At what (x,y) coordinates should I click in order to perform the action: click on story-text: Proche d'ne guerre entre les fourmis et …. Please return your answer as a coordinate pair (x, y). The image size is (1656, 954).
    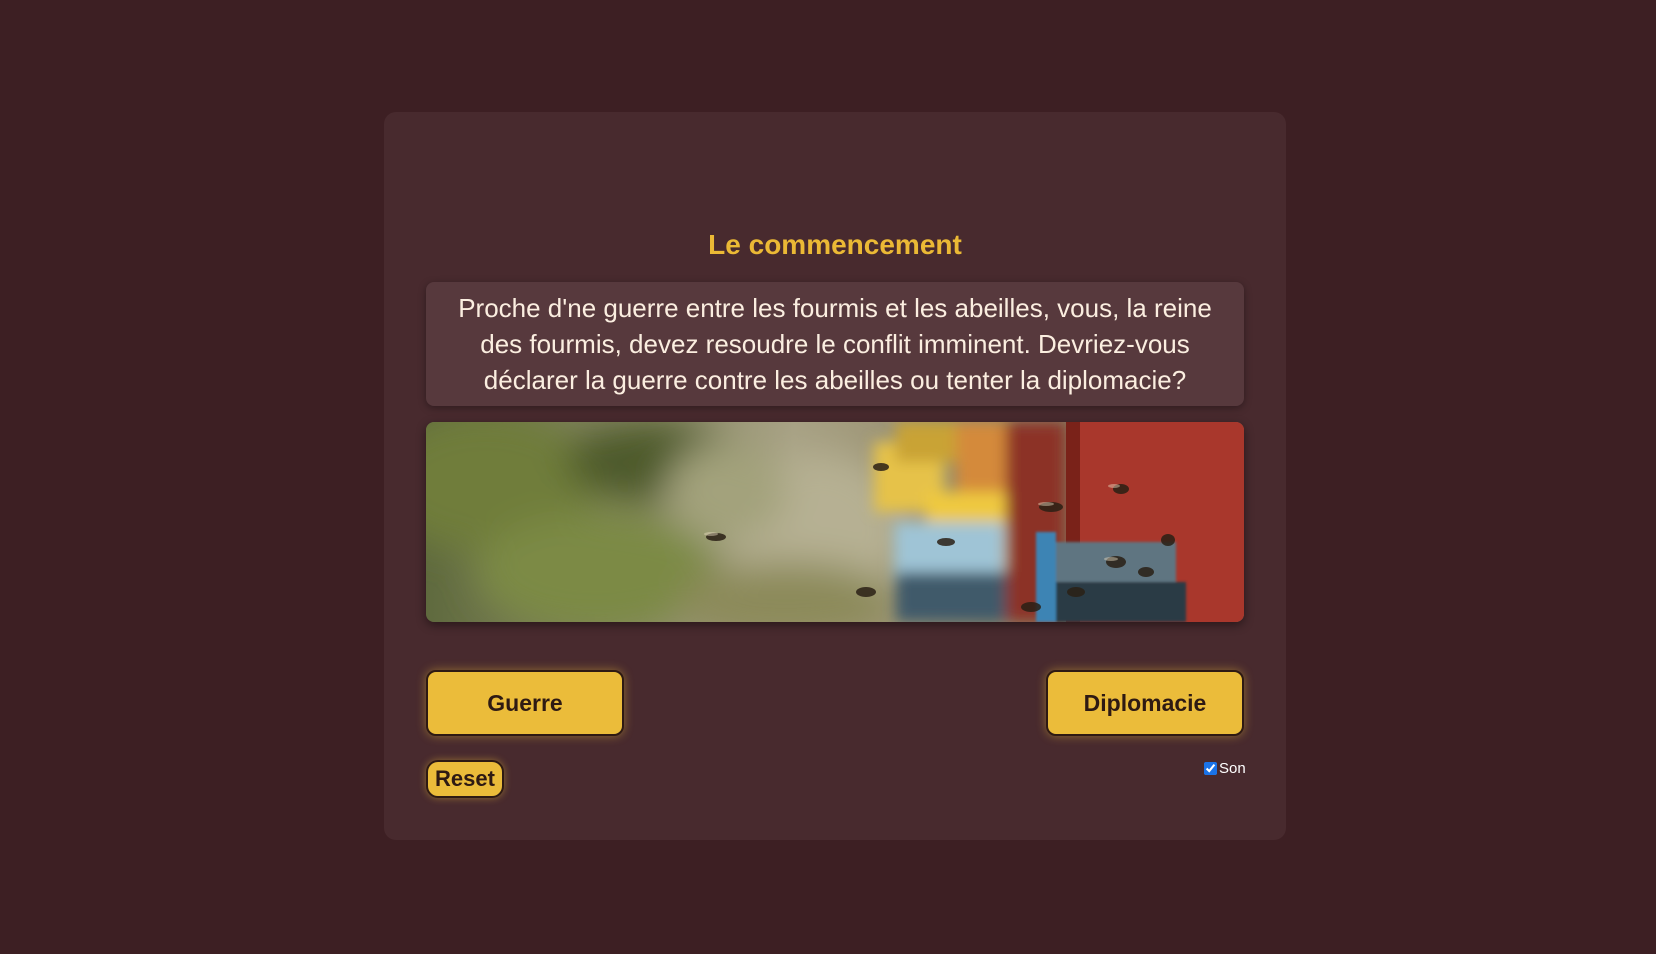
    Looking at the image, I should click on (835, 344).